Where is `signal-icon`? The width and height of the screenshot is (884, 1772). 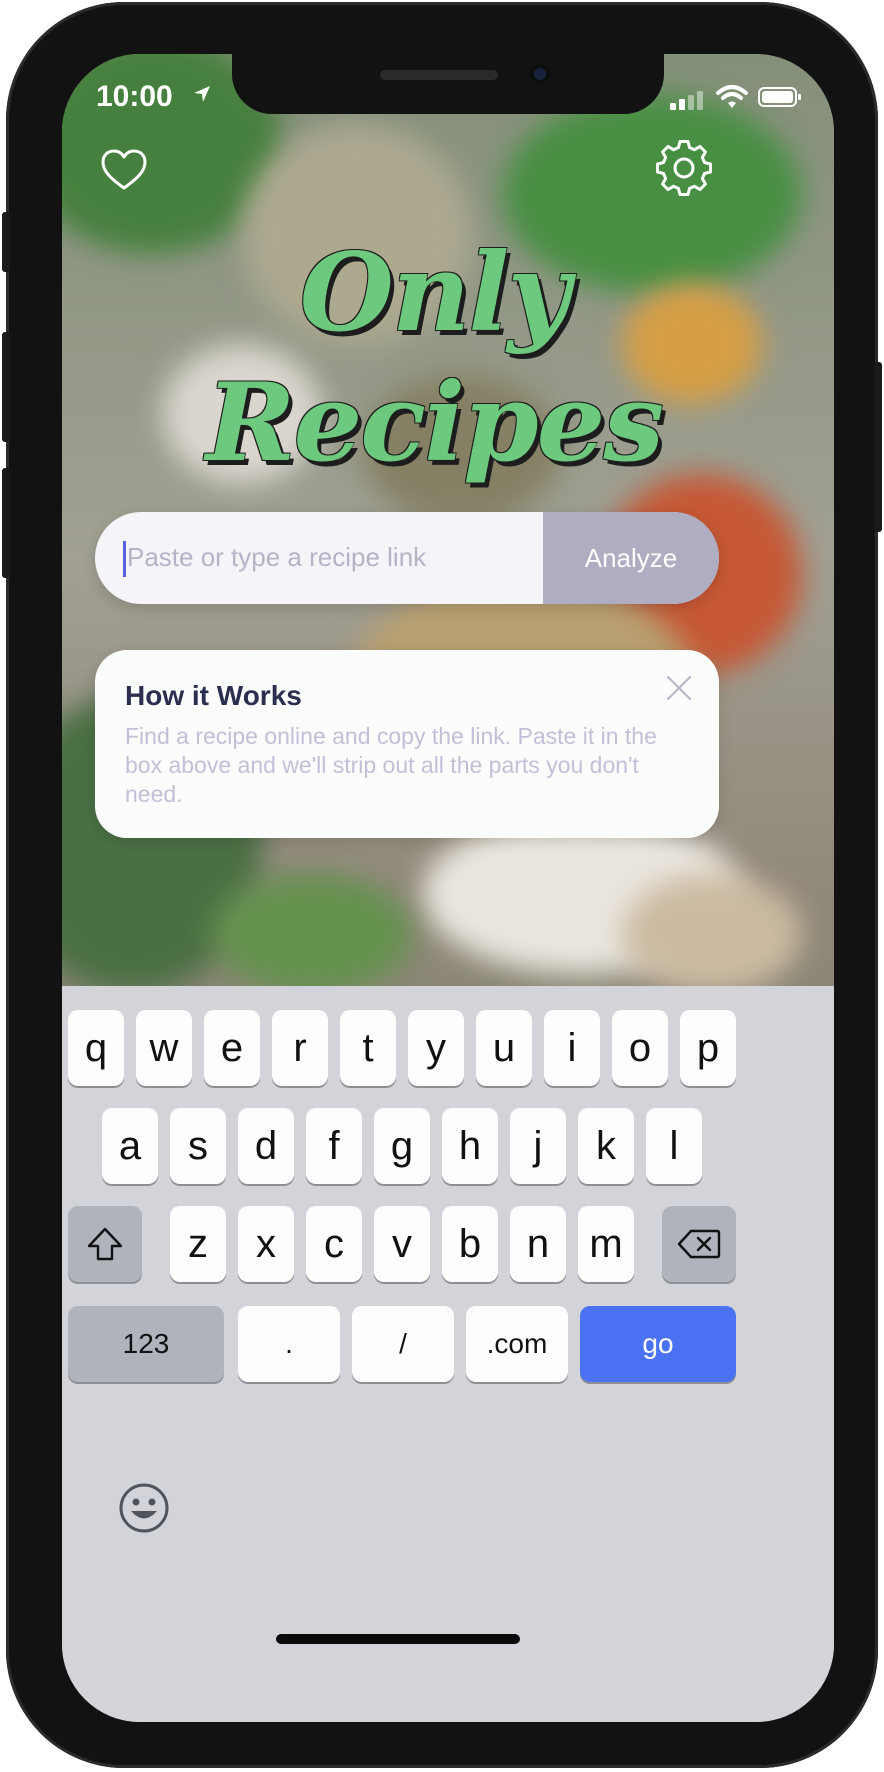 signal-icon is located at coordinates (686, 100).